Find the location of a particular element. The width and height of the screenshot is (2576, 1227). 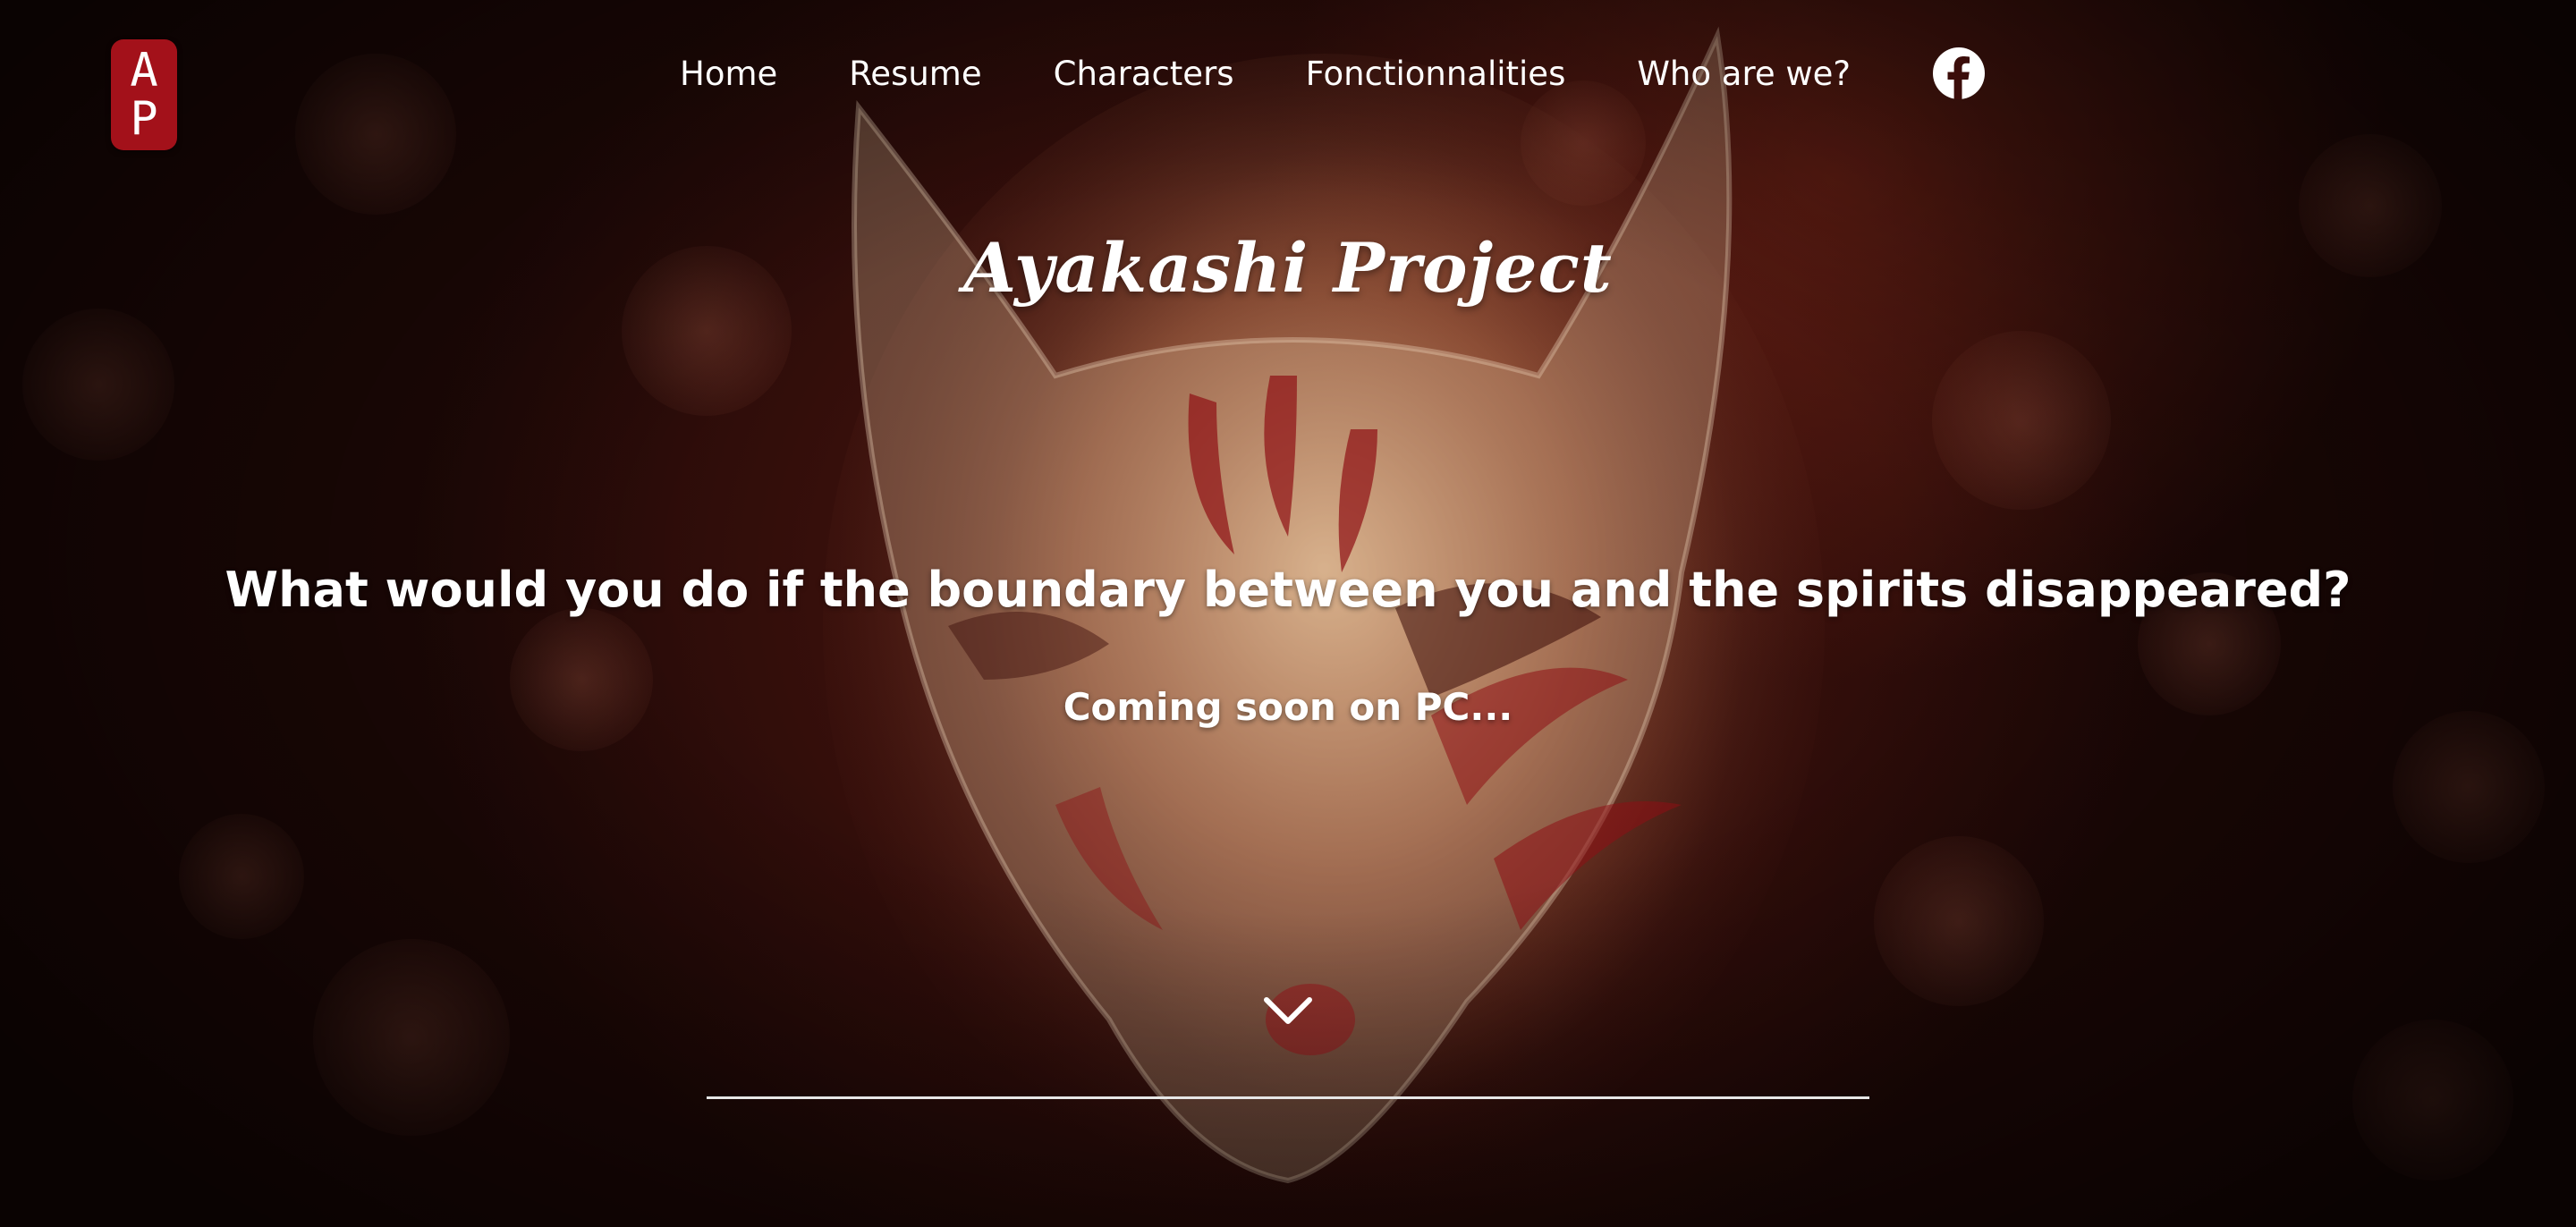

nav-characters: Characters is located at coordinates (1144, 74).